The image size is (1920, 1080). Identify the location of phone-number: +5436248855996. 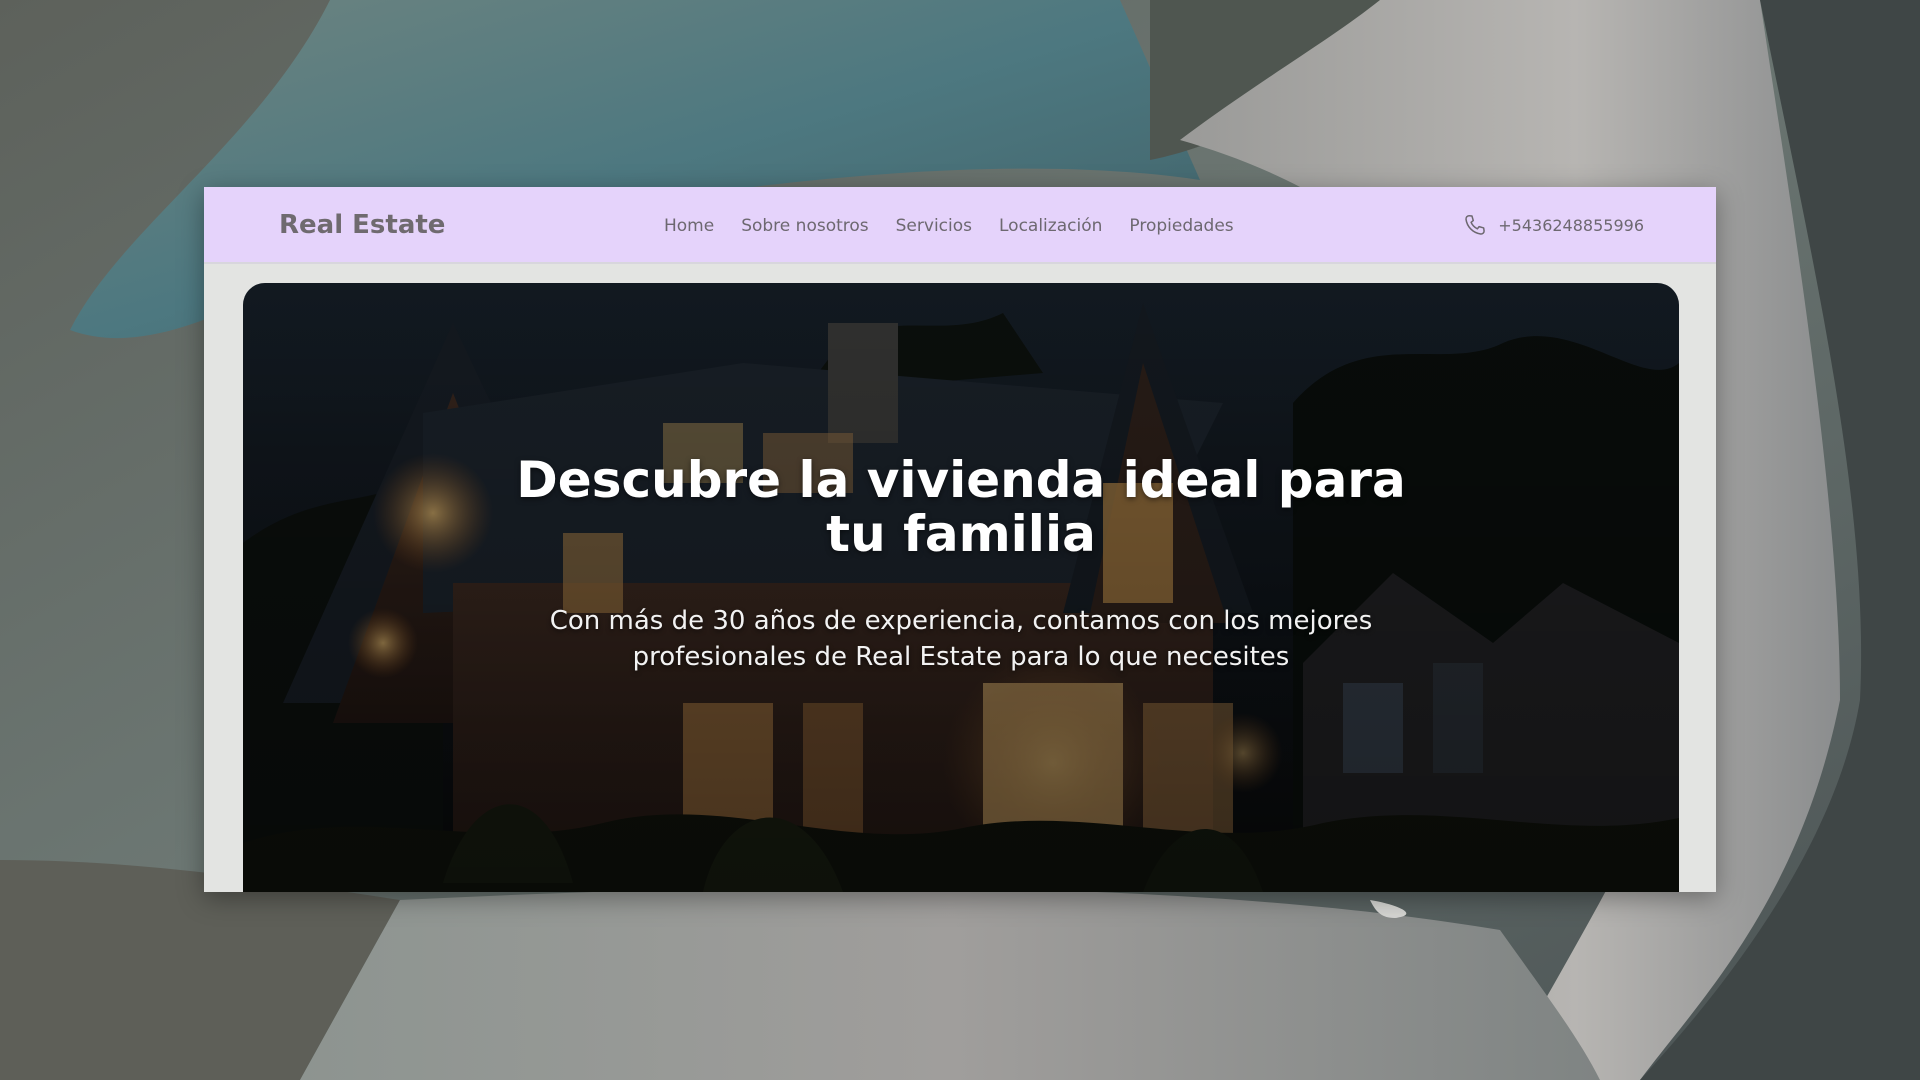
(1571, 225).